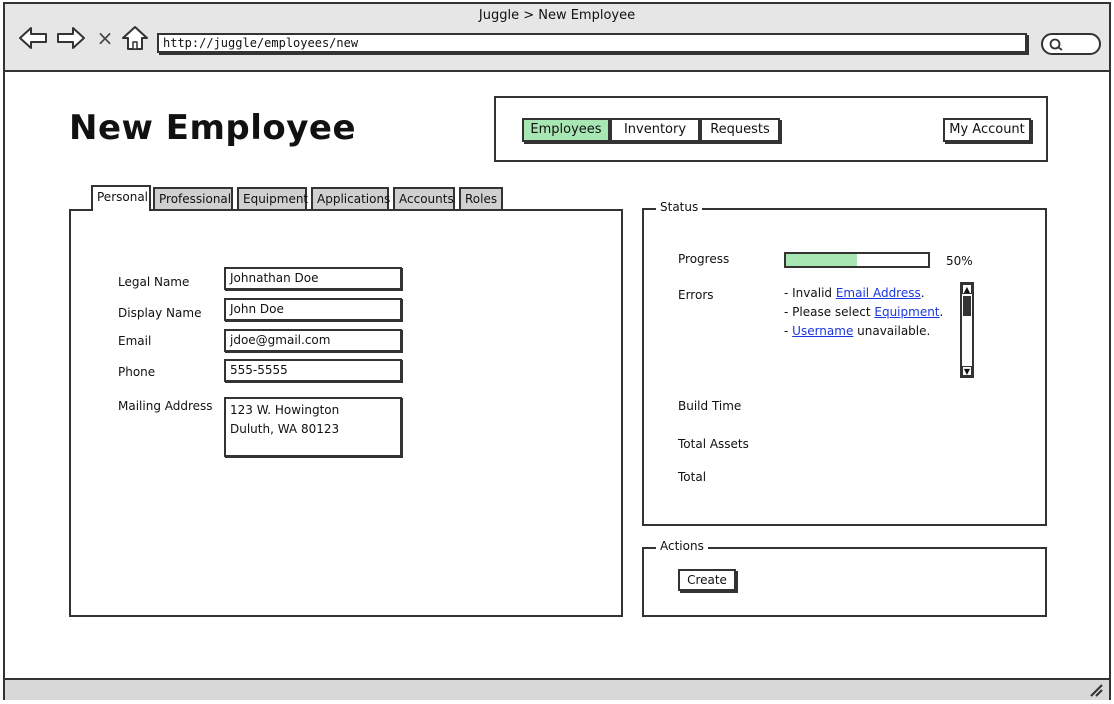  Describe the element at coordinates (655, 130) in the screenshot. I see `nav-inventory: Inventory` at that location.